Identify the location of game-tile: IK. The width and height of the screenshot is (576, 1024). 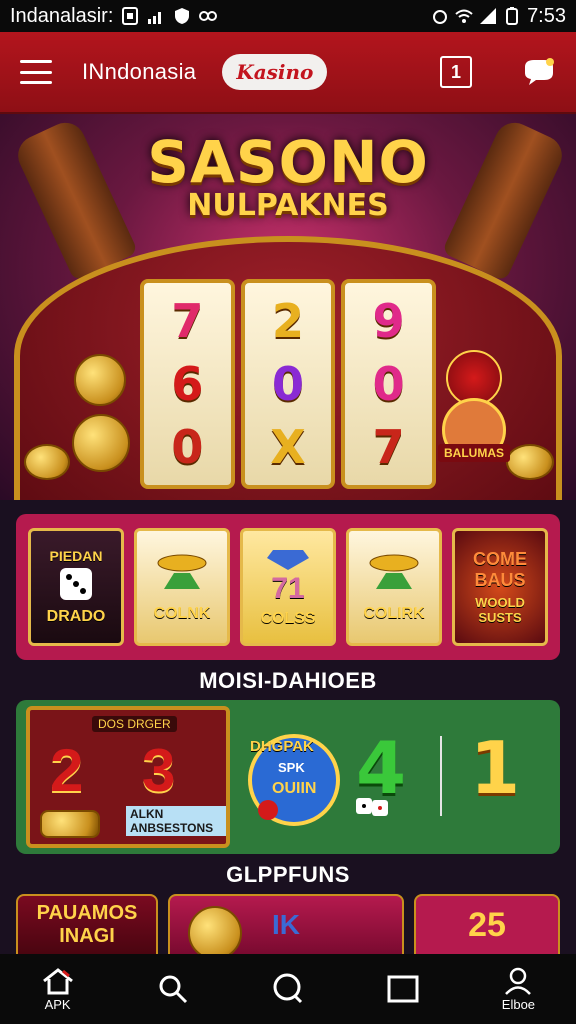
(286, 924).